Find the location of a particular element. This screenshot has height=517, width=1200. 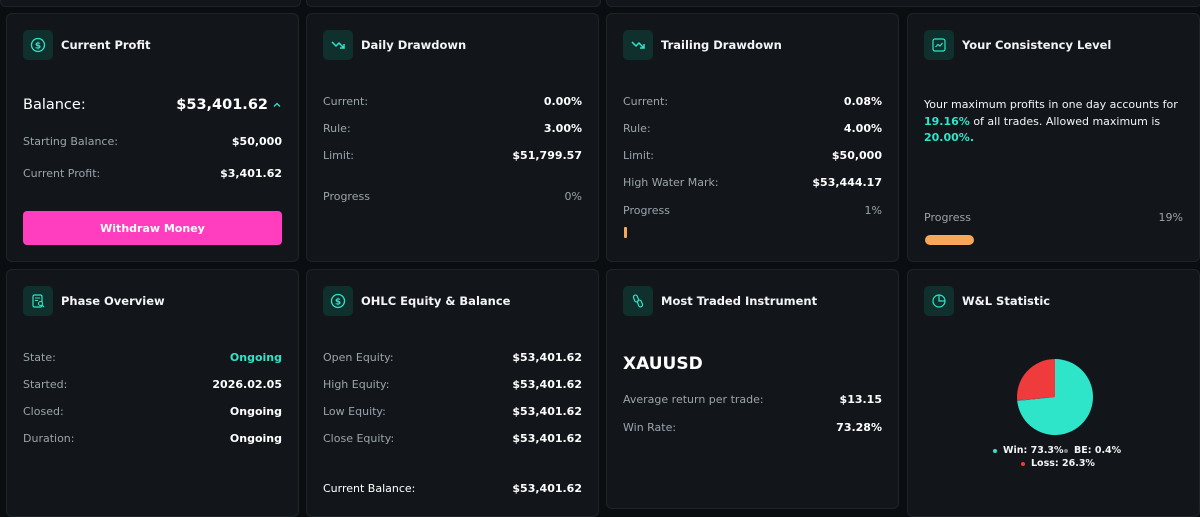

started-label: Started: is located at coordinates (45, 384).